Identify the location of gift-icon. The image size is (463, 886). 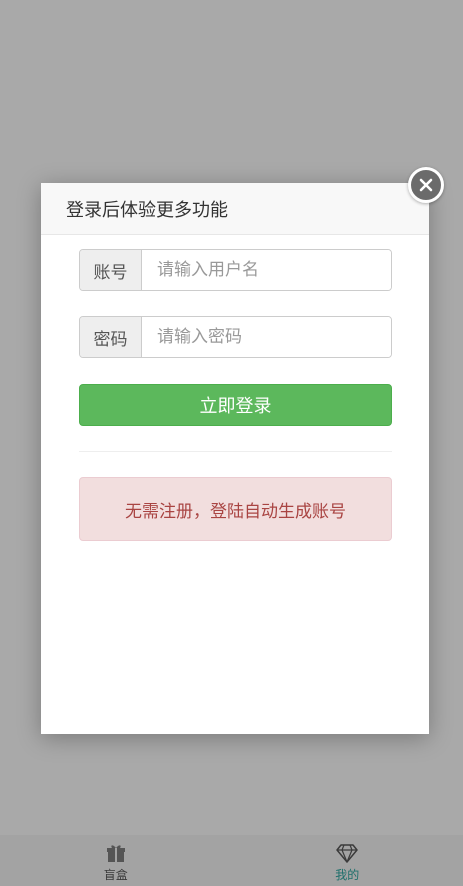
(115, 853).